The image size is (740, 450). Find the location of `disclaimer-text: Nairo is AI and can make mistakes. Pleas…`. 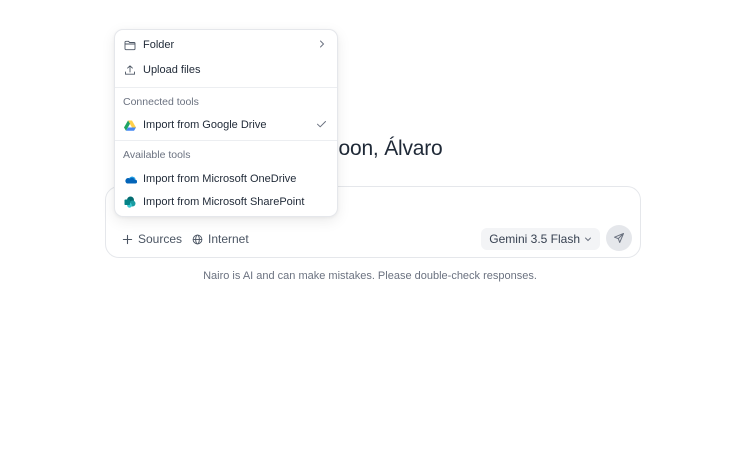

disclaimer-text: Nairo is AI and can make mistakes. Pleas… is located at coordinates (370, 276).